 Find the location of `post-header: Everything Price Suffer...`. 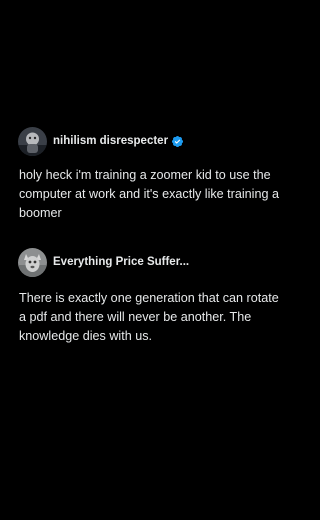

post-header: Everything Price Suffer... is located at coordinates (149, 262).